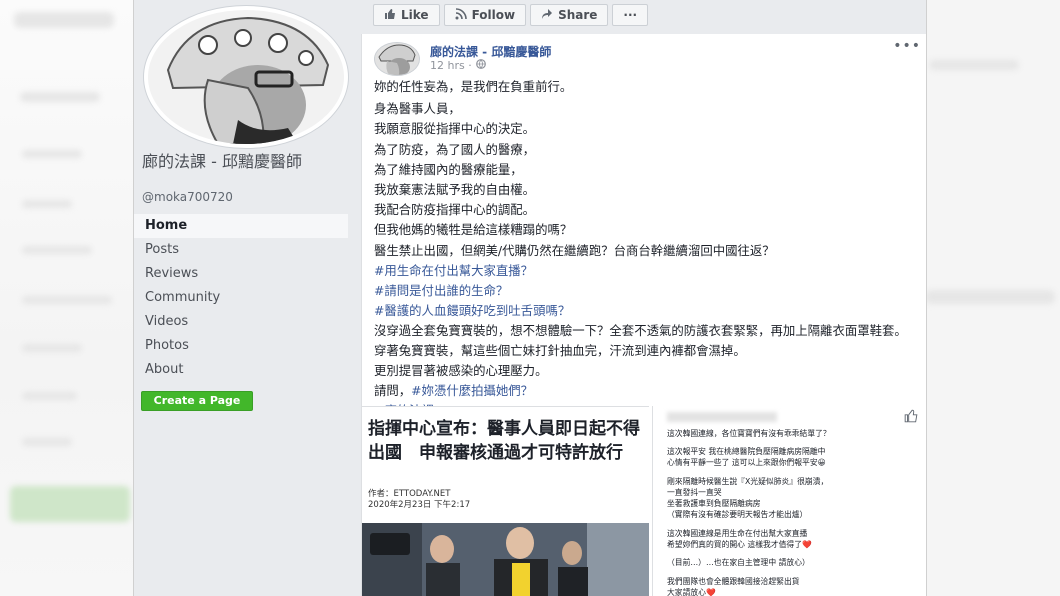 Image resolution: width=1060 pixels, height=596 pixels. What do you see at coordinates (409, 494) in the screenshot?
I see `news-author: 作者：ETTODAY.NET` at bounding box center [409, 494].